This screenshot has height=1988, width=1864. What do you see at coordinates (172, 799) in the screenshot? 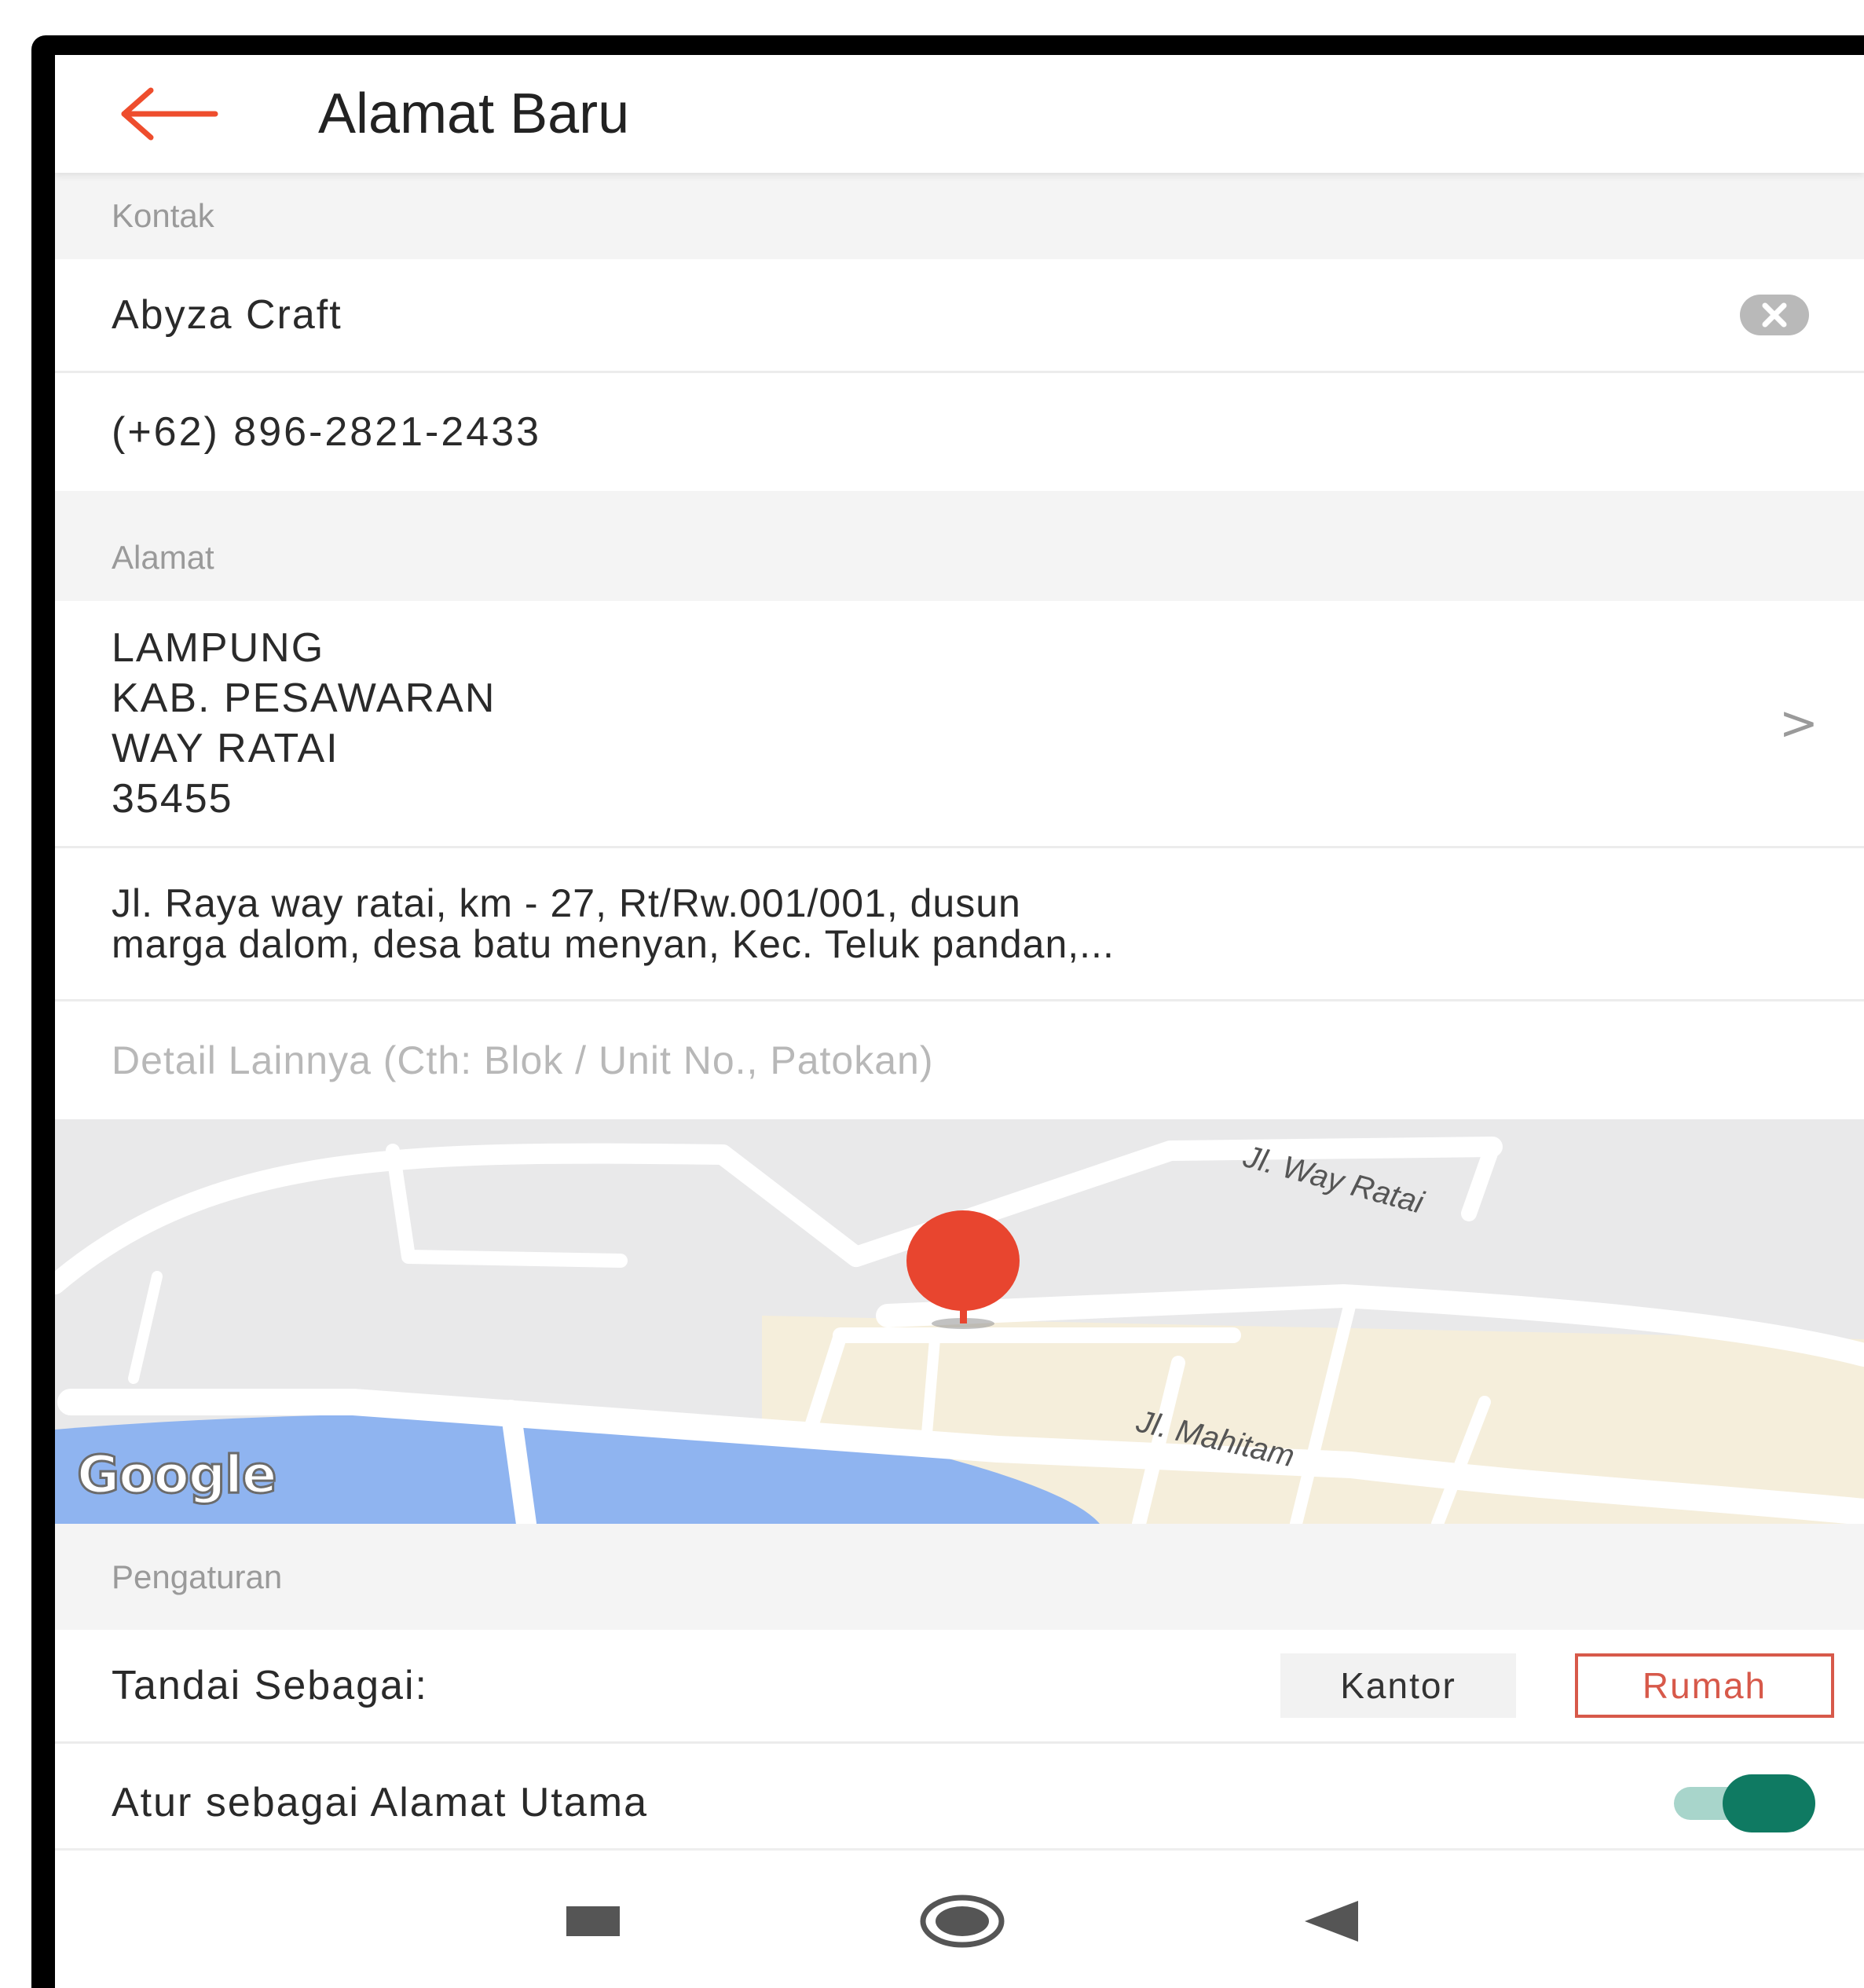
I see `region-postal-code: 35455` at bounding box center [172, 799].